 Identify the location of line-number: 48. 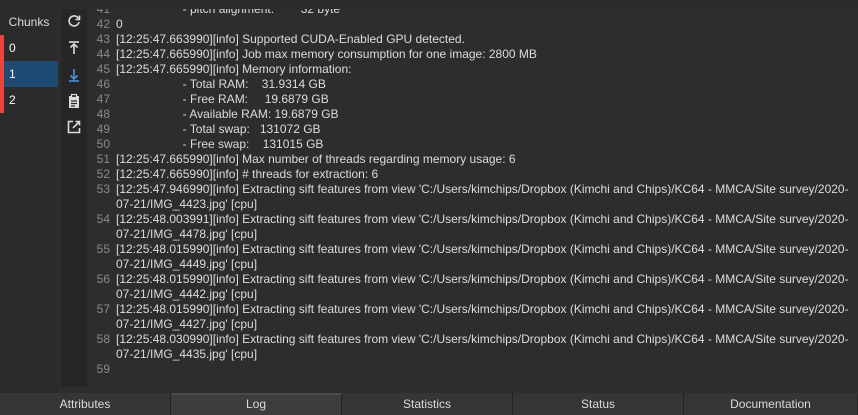
(103, 114).